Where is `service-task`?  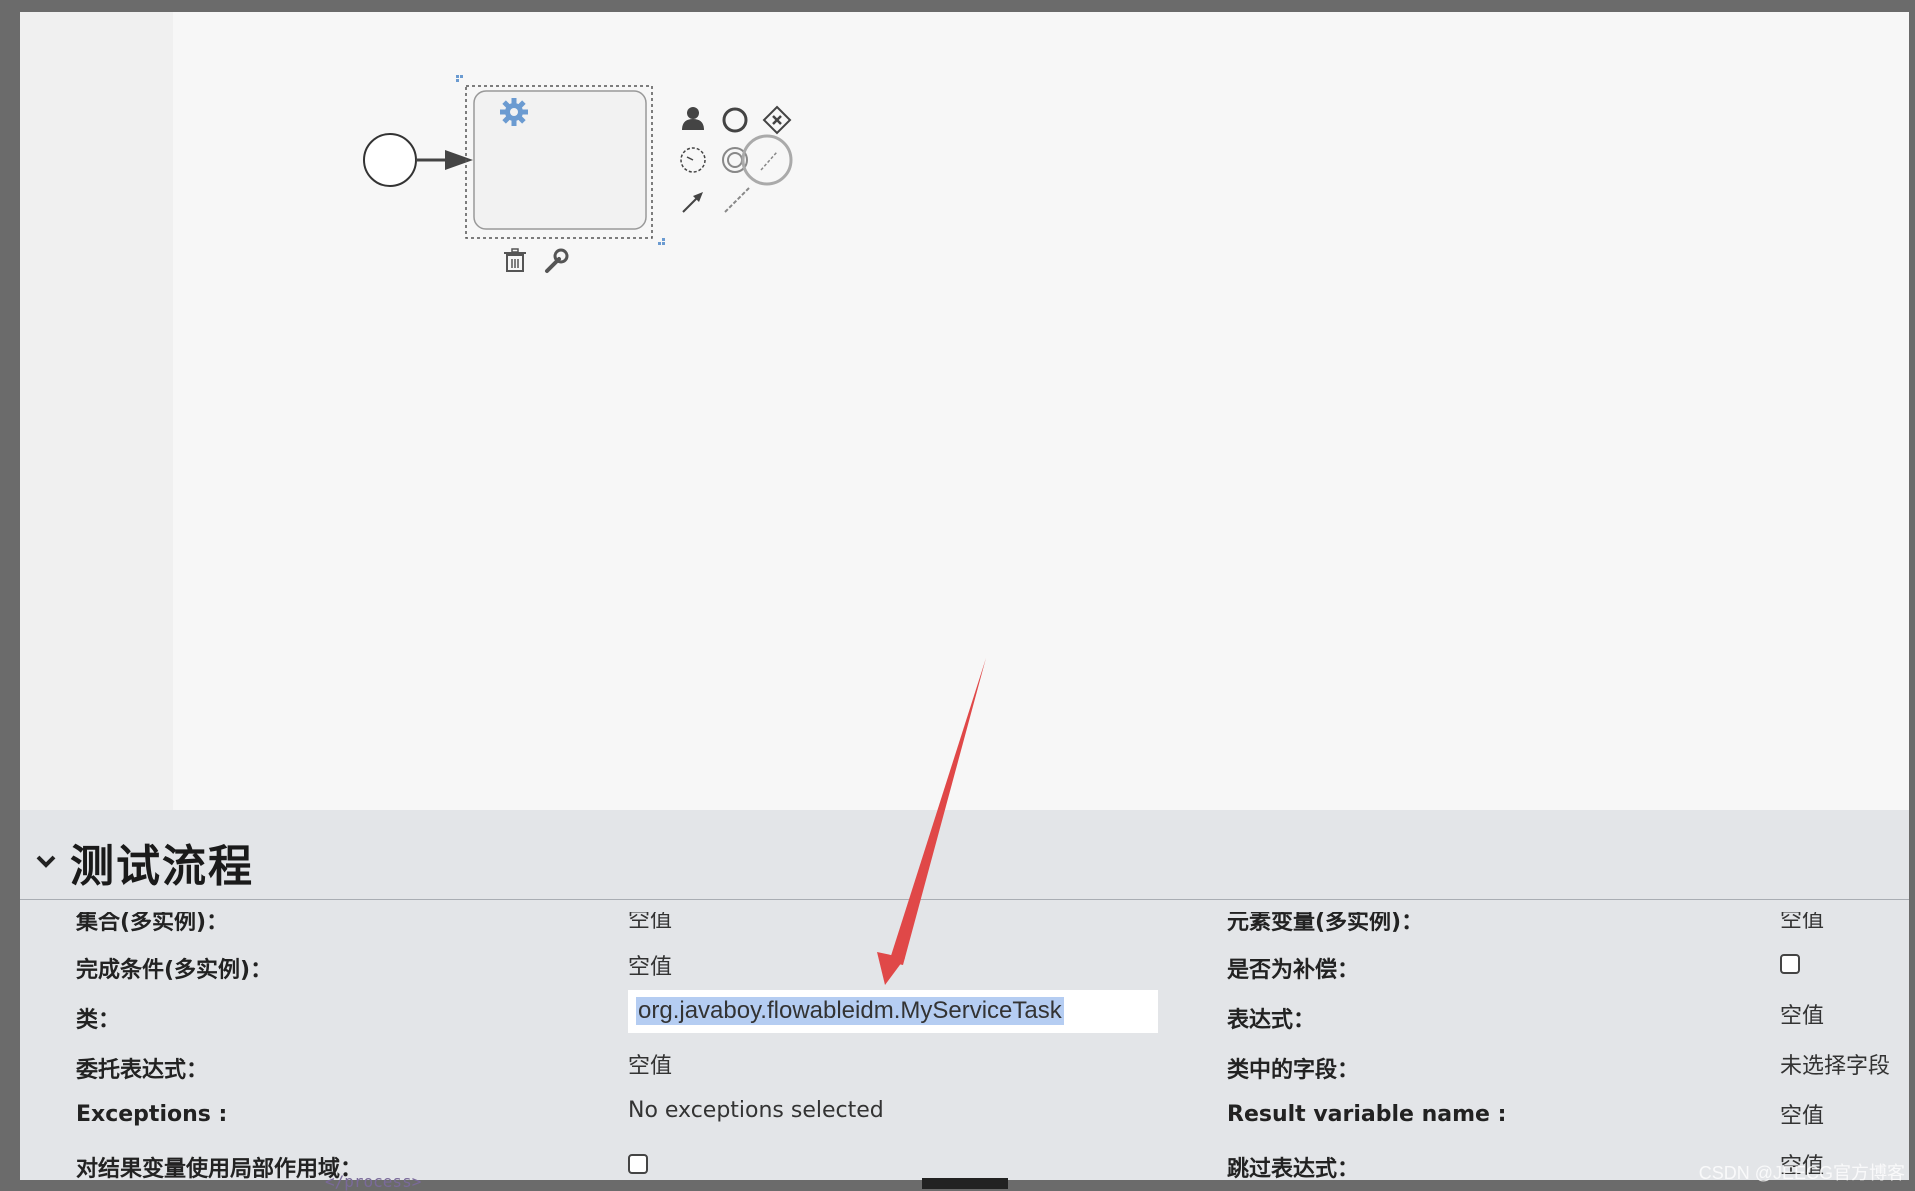 service-task is located at coordinates (560, 160).